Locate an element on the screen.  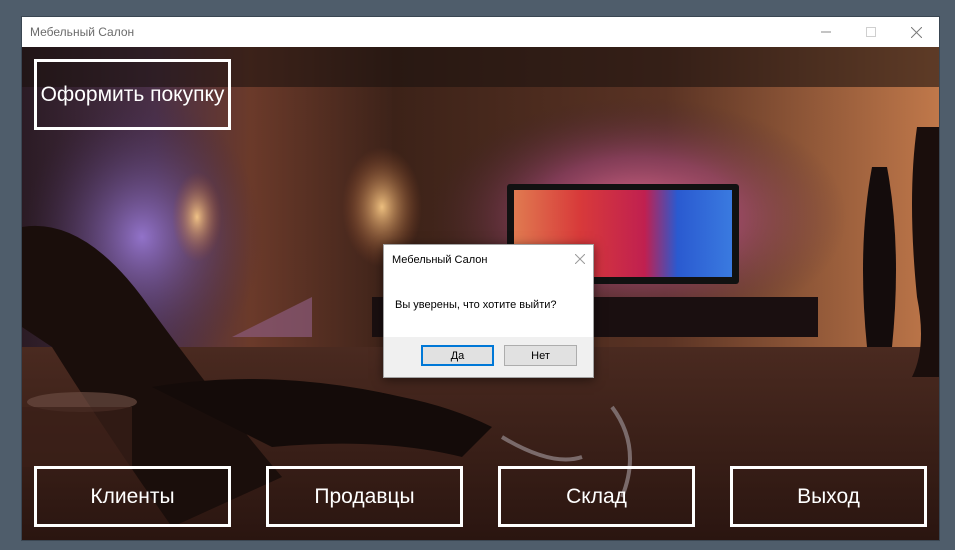
yes-button: Да is located at coordinates (457, 355).